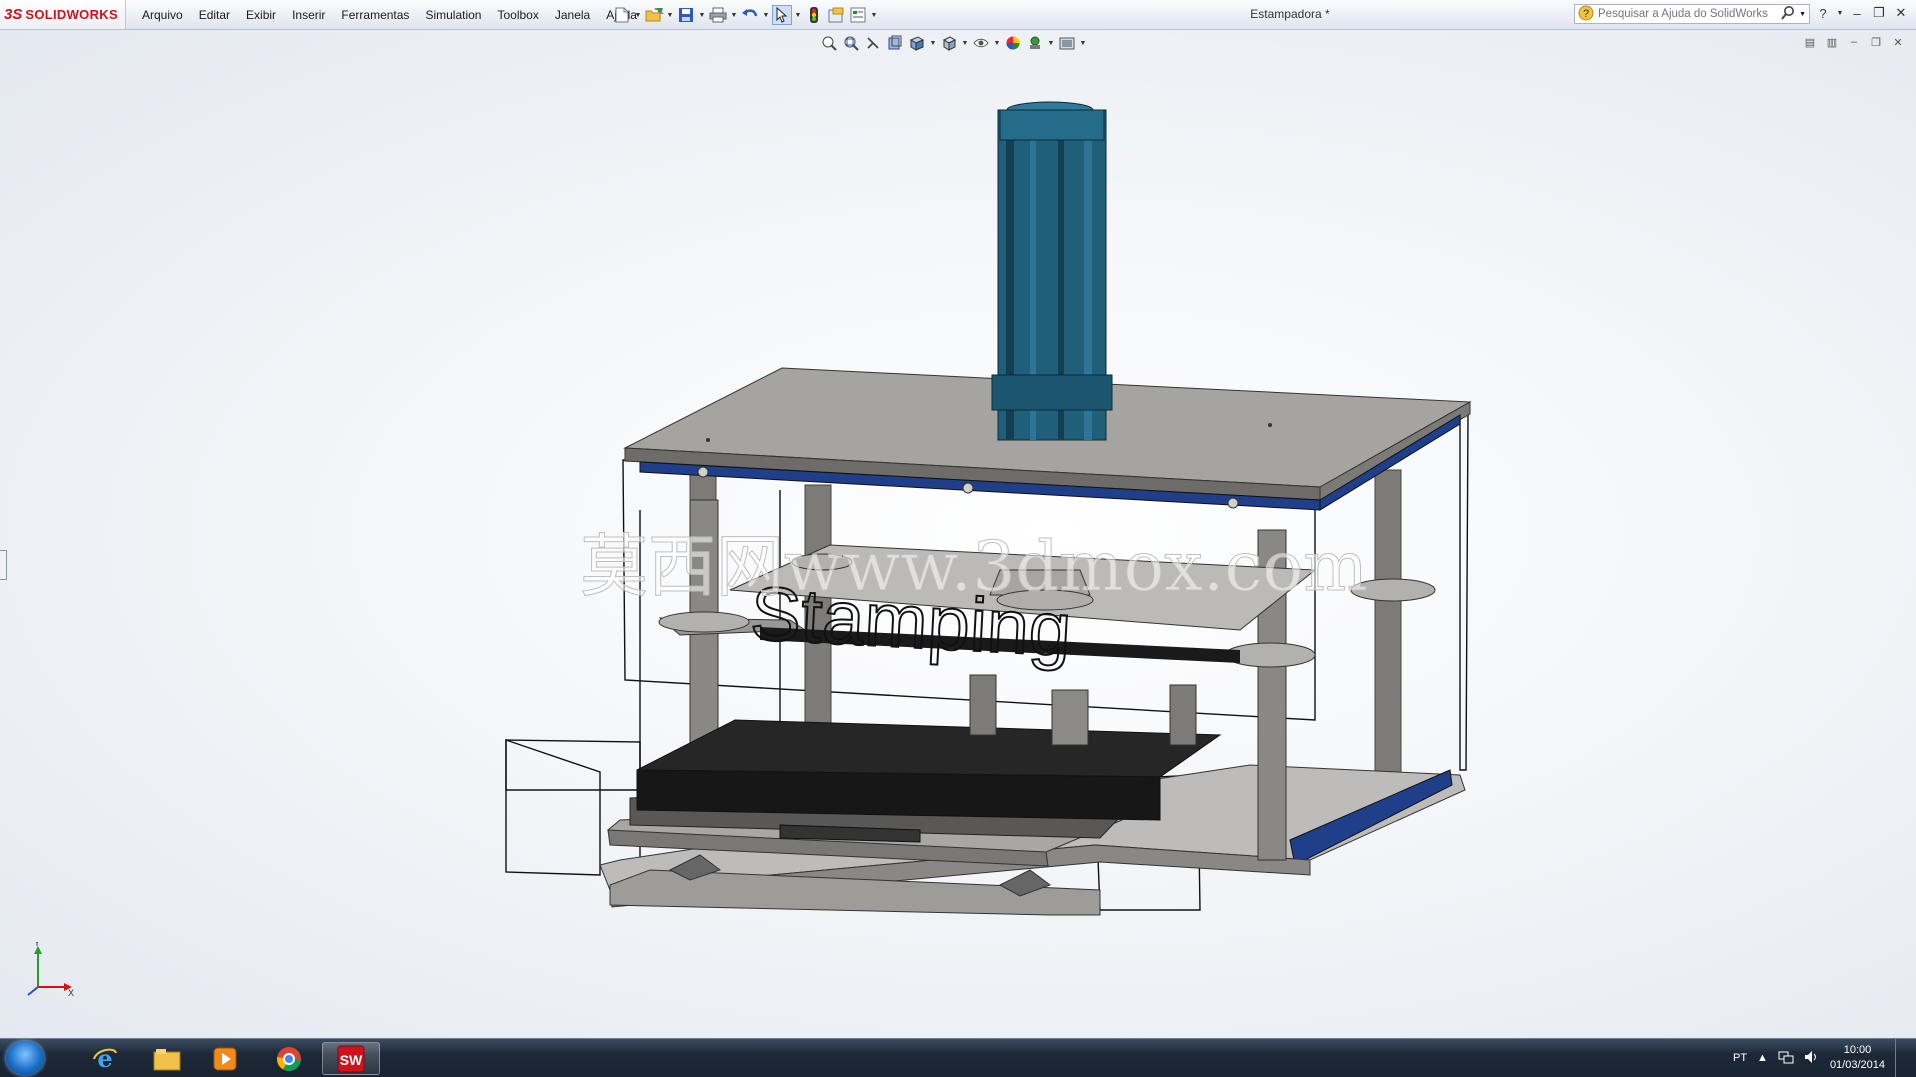 The height and width of the screenshot is (1077, 1916). I want to click on undo-dropdown-arrow: ▼, so click(766, 15).